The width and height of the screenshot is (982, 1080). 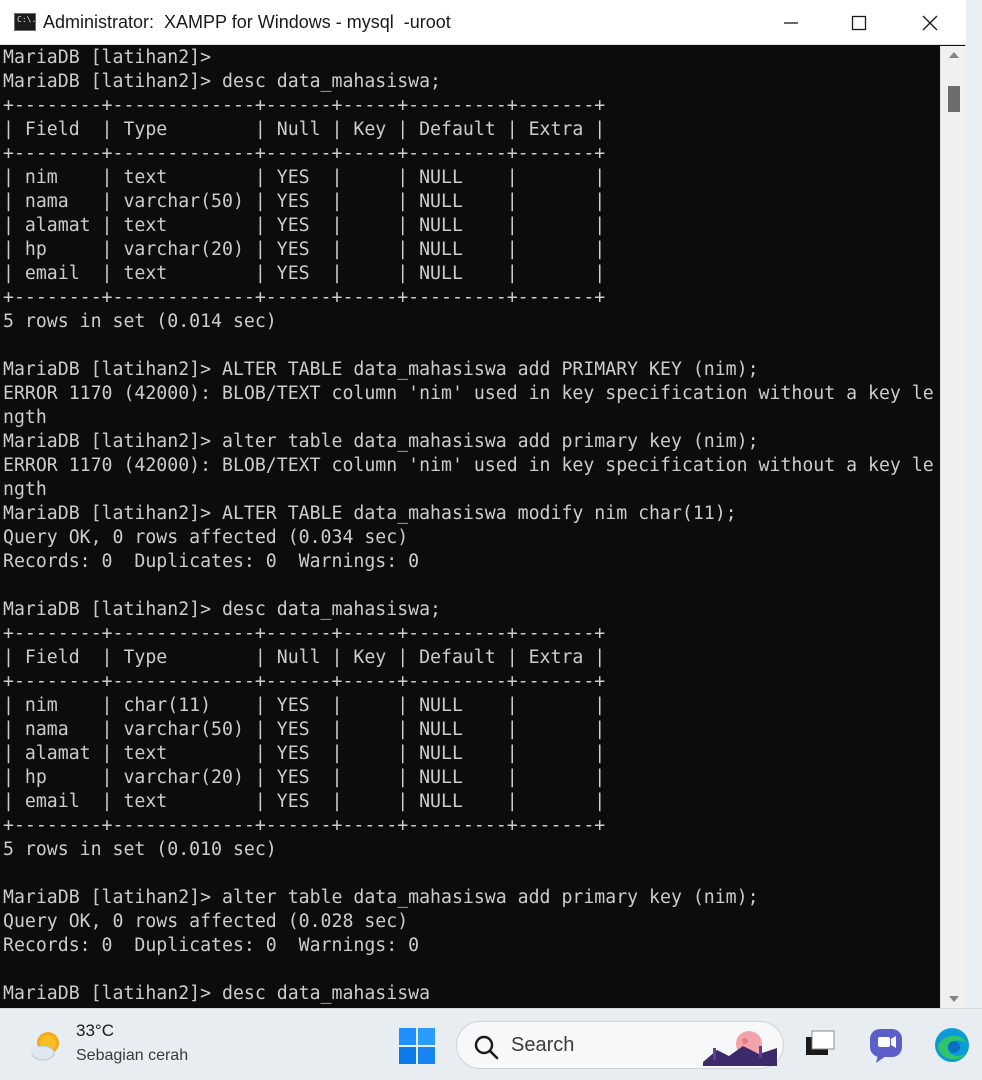 I want to click on console-line: Query OK, 0 rows affected (0.034 sec), so click(x=206, y=537).